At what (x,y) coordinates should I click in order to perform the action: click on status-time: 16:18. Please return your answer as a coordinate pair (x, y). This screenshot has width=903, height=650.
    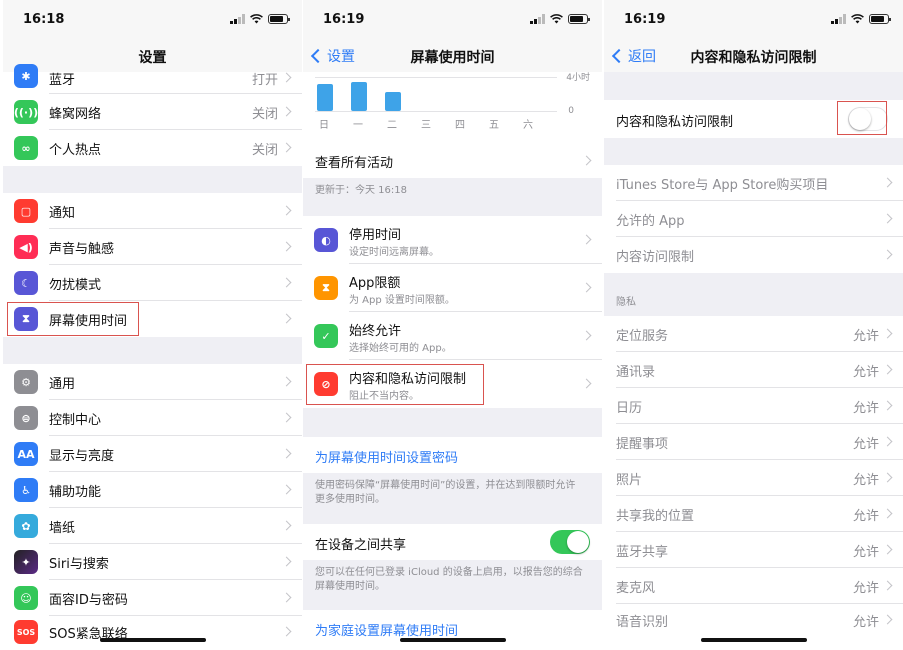
    Looking at the image, I should click on (44, 19).